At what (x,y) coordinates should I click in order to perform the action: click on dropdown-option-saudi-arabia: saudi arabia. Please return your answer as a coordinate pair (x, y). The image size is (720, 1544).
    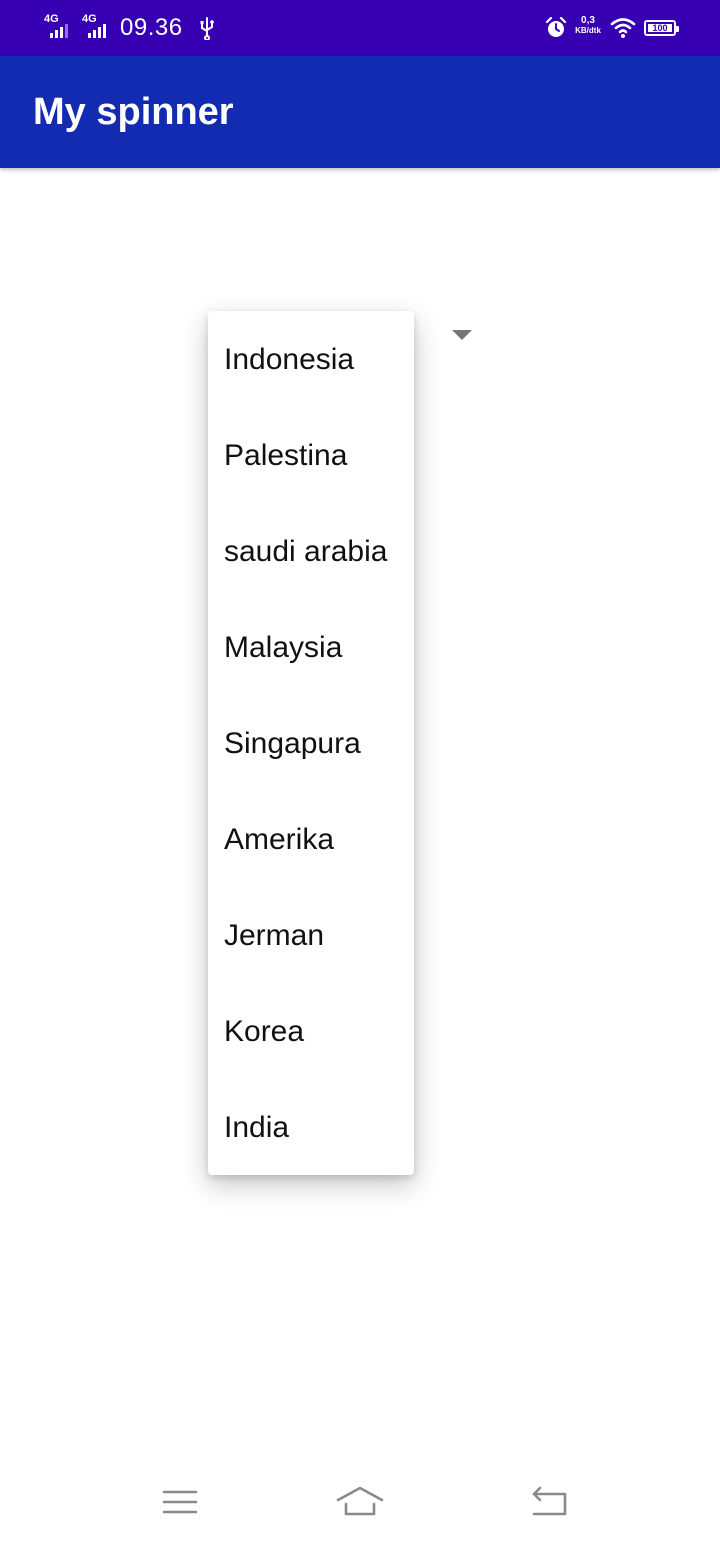
    Looking at the image, I should click on (311, 552).